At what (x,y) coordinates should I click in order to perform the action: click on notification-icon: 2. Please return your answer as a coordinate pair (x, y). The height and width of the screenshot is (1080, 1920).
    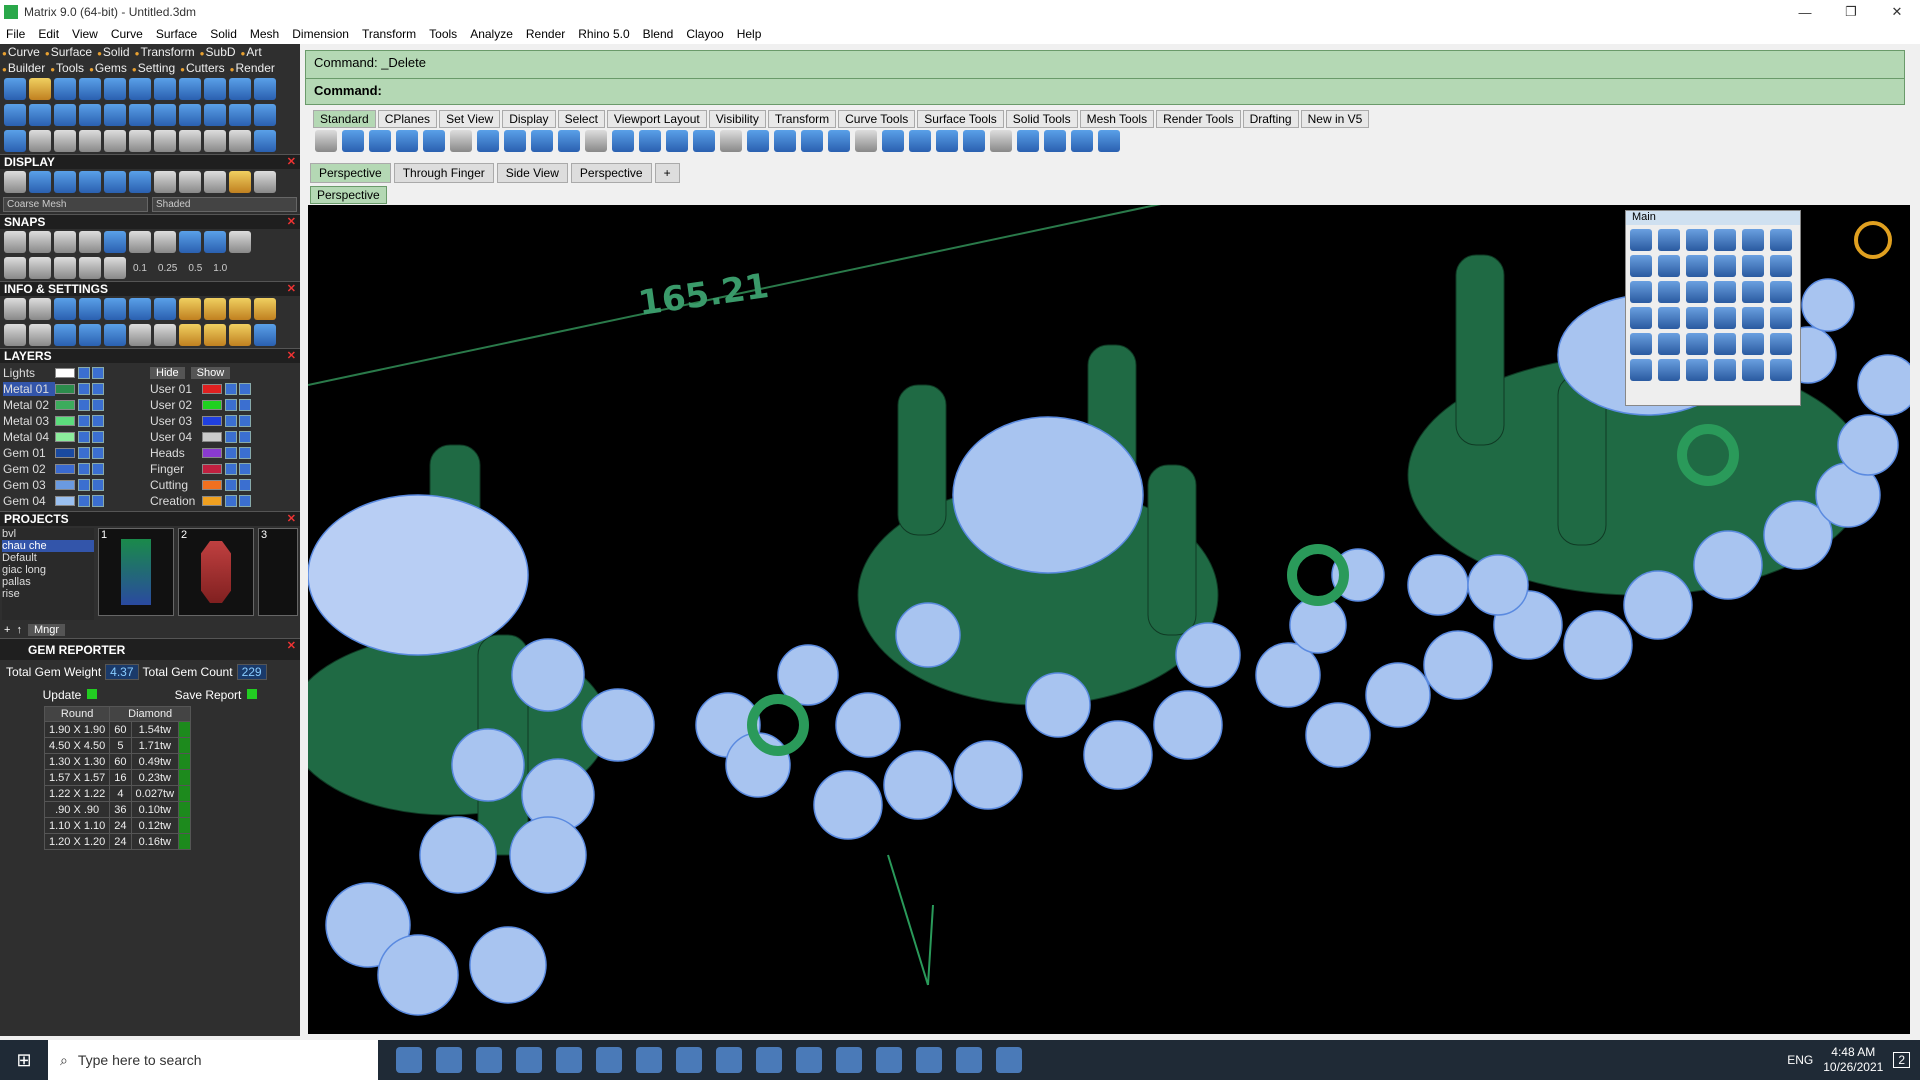
    Looking at the image, I should click on (1901, 1060).